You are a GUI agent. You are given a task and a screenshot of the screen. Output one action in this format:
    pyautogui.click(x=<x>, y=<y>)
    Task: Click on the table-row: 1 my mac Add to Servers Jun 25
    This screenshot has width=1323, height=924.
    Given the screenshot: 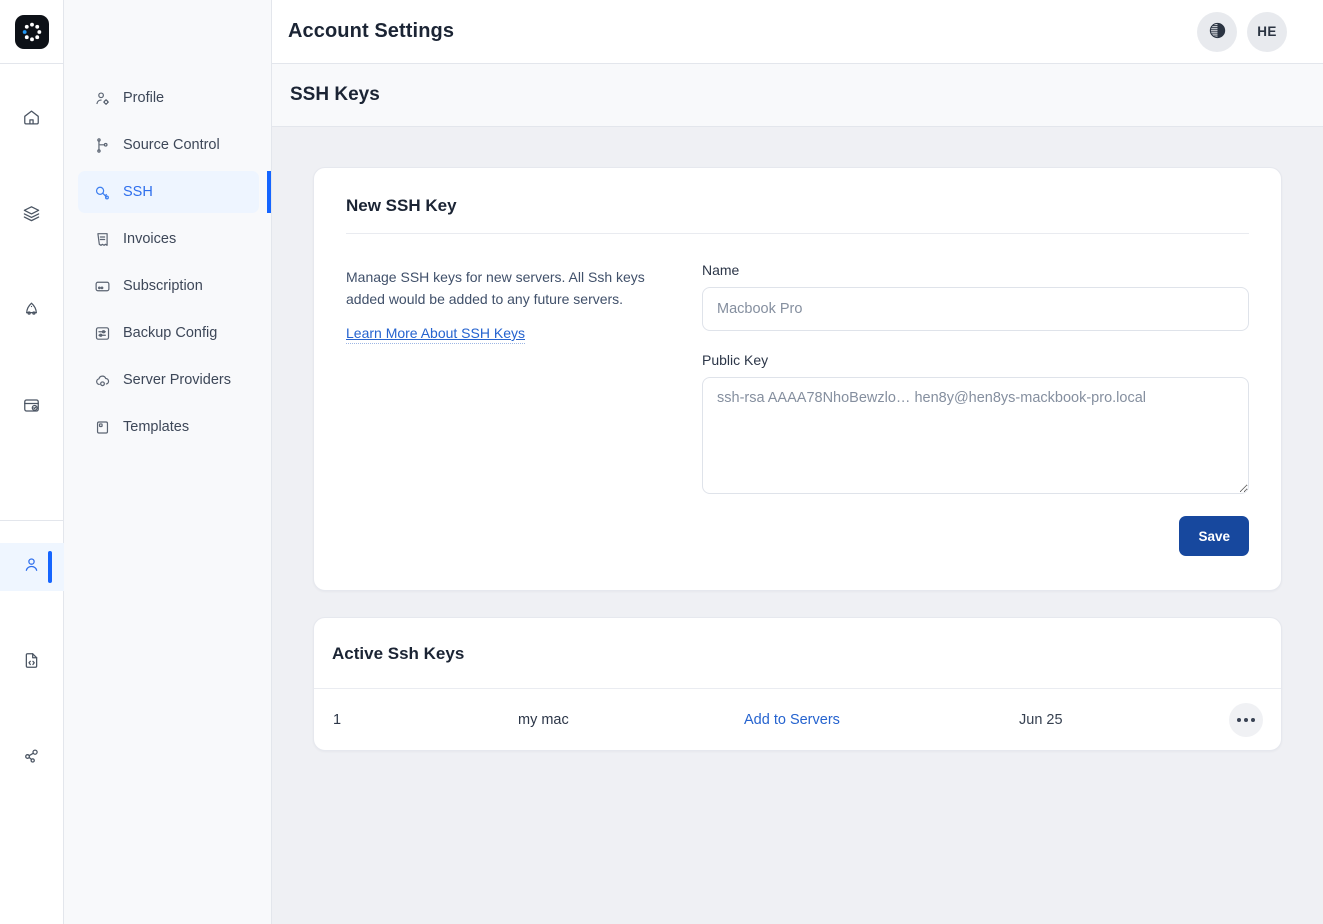 What is the action you would take?
    pyautogui.click(x=797, y=719)
    